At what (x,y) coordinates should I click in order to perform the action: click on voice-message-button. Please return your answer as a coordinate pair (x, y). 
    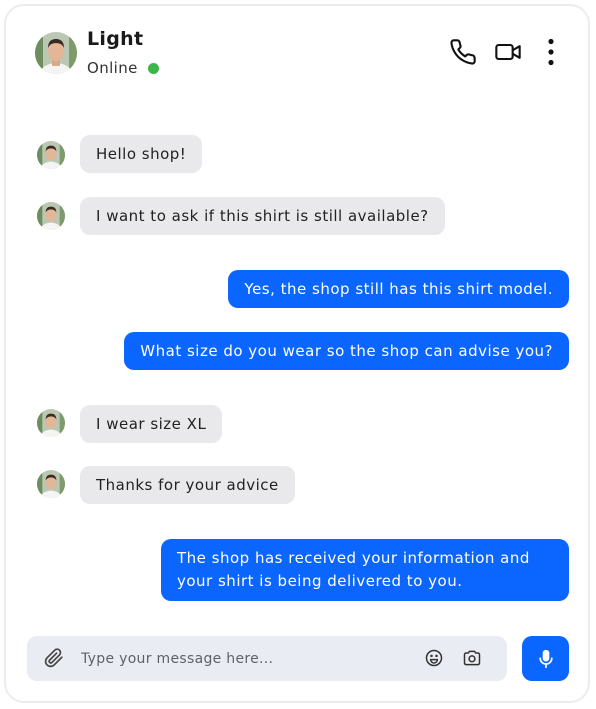
    Looking at the image, I should click on (545, 658).